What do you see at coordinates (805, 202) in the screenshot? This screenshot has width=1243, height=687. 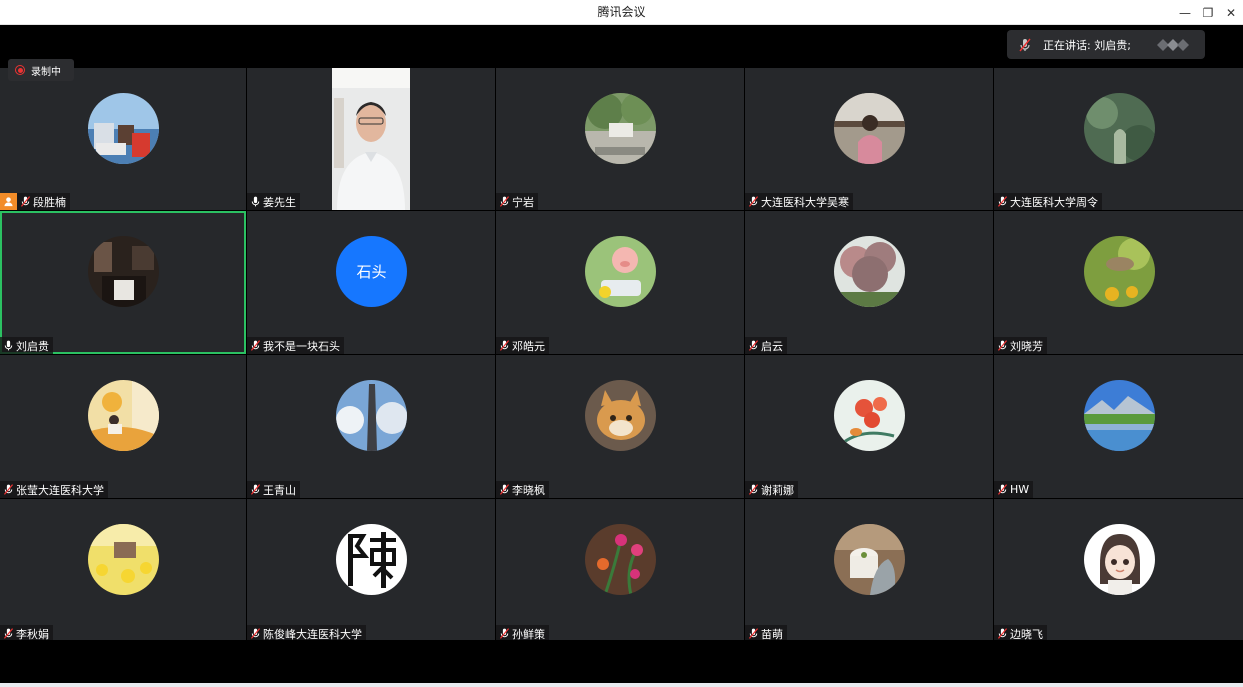 I see `participant-name: 大连医科大学吴寒` at bounding box center [805, 202].